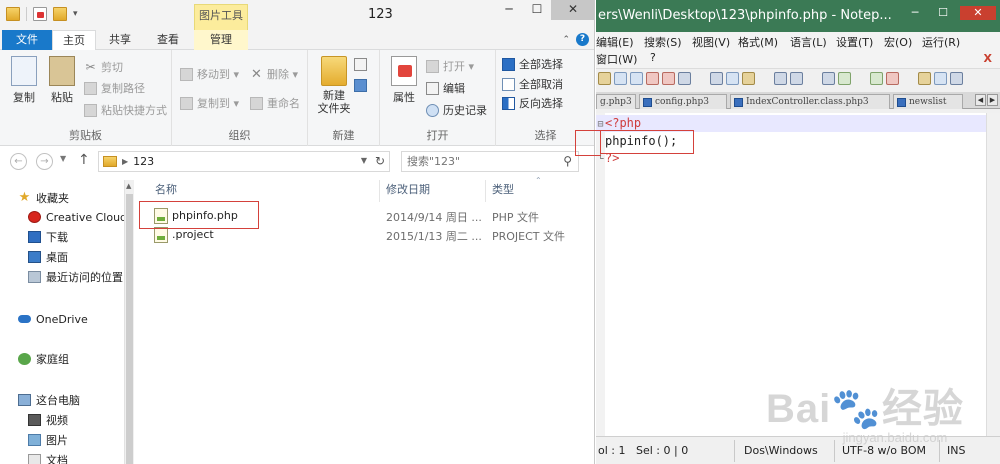 The width and height of the screenshot is (1000, 464). What do you see at coordinates (941, 42) in the screenshot?
I see `menu-run: 运行(R)` at bounding box center [941, 42].